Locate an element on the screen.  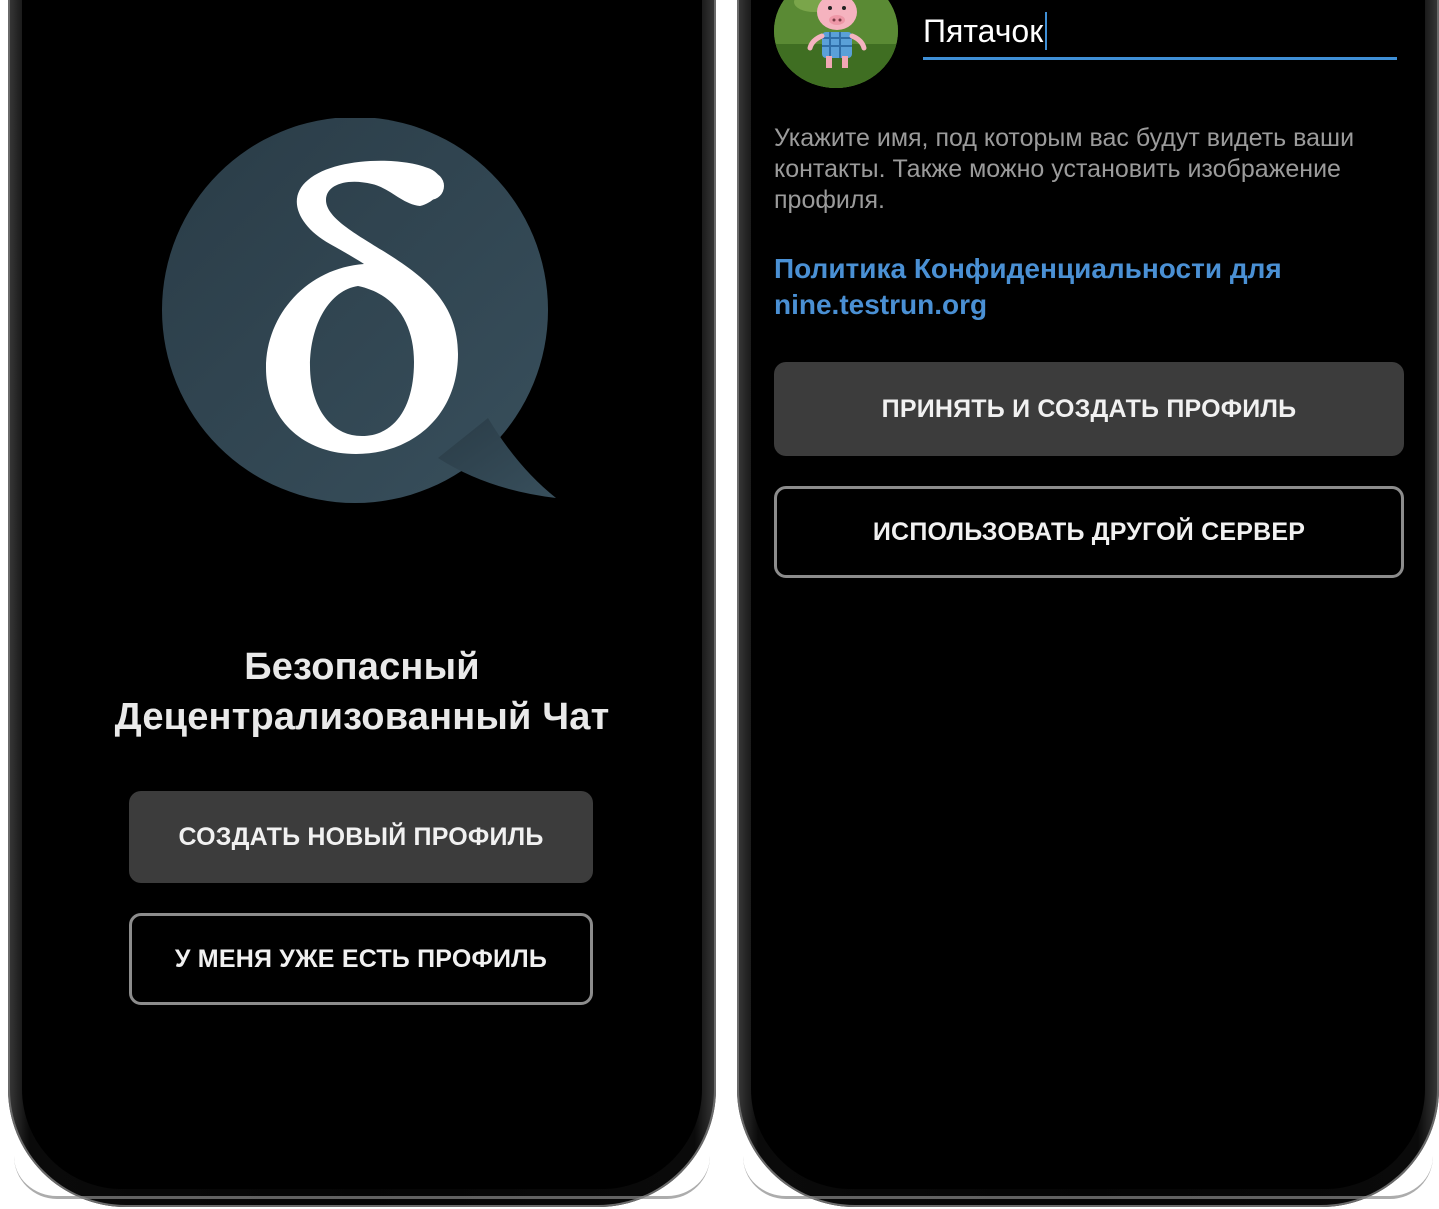
delta-chat-bubble-icon is located at coordinates (363, 322).